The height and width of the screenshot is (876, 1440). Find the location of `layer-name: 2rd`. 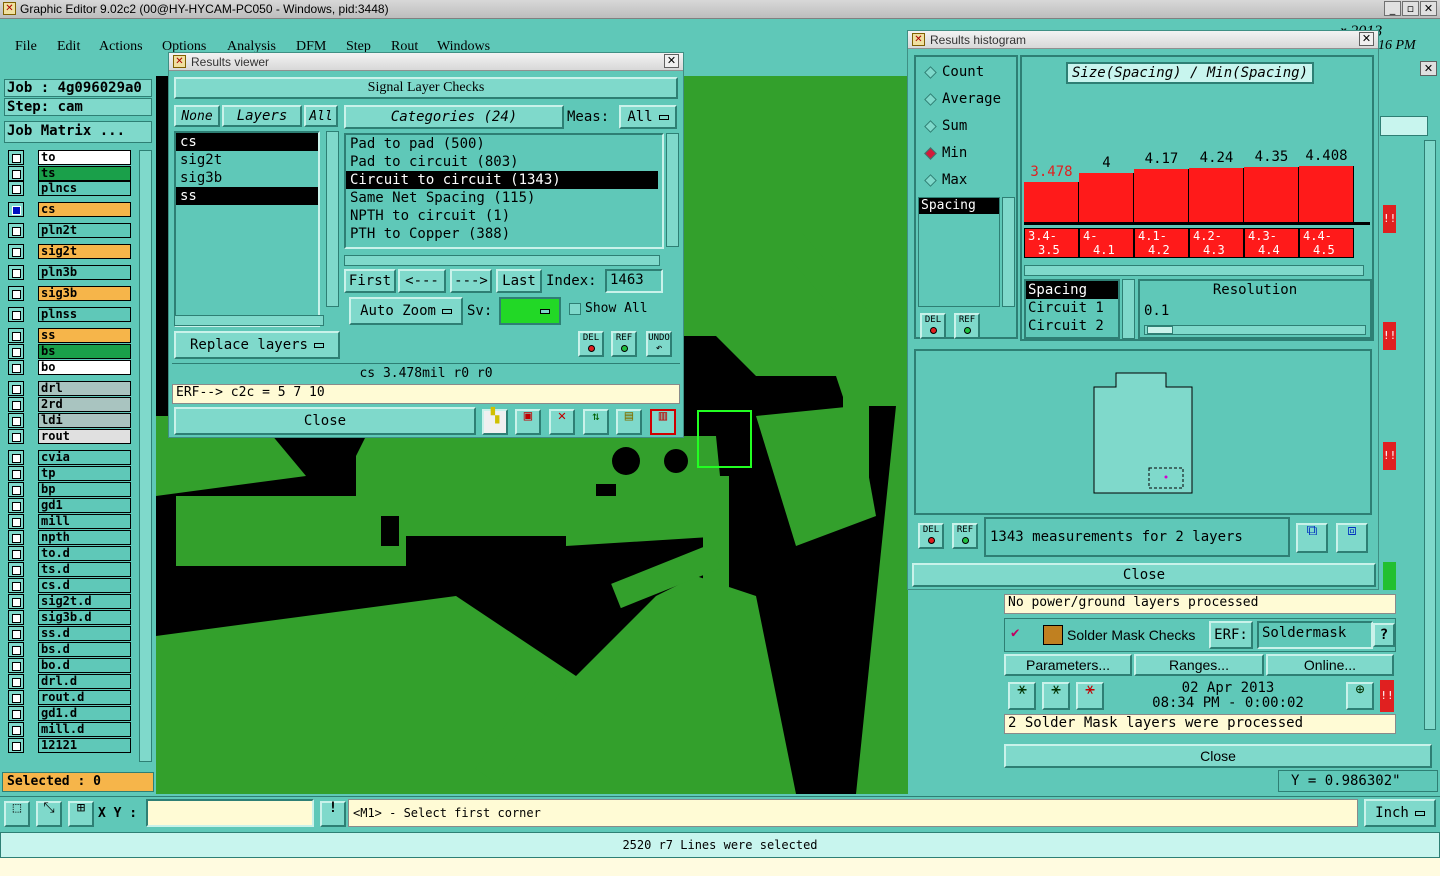

layer-name: 2rd is located at coordinates (84, 404).